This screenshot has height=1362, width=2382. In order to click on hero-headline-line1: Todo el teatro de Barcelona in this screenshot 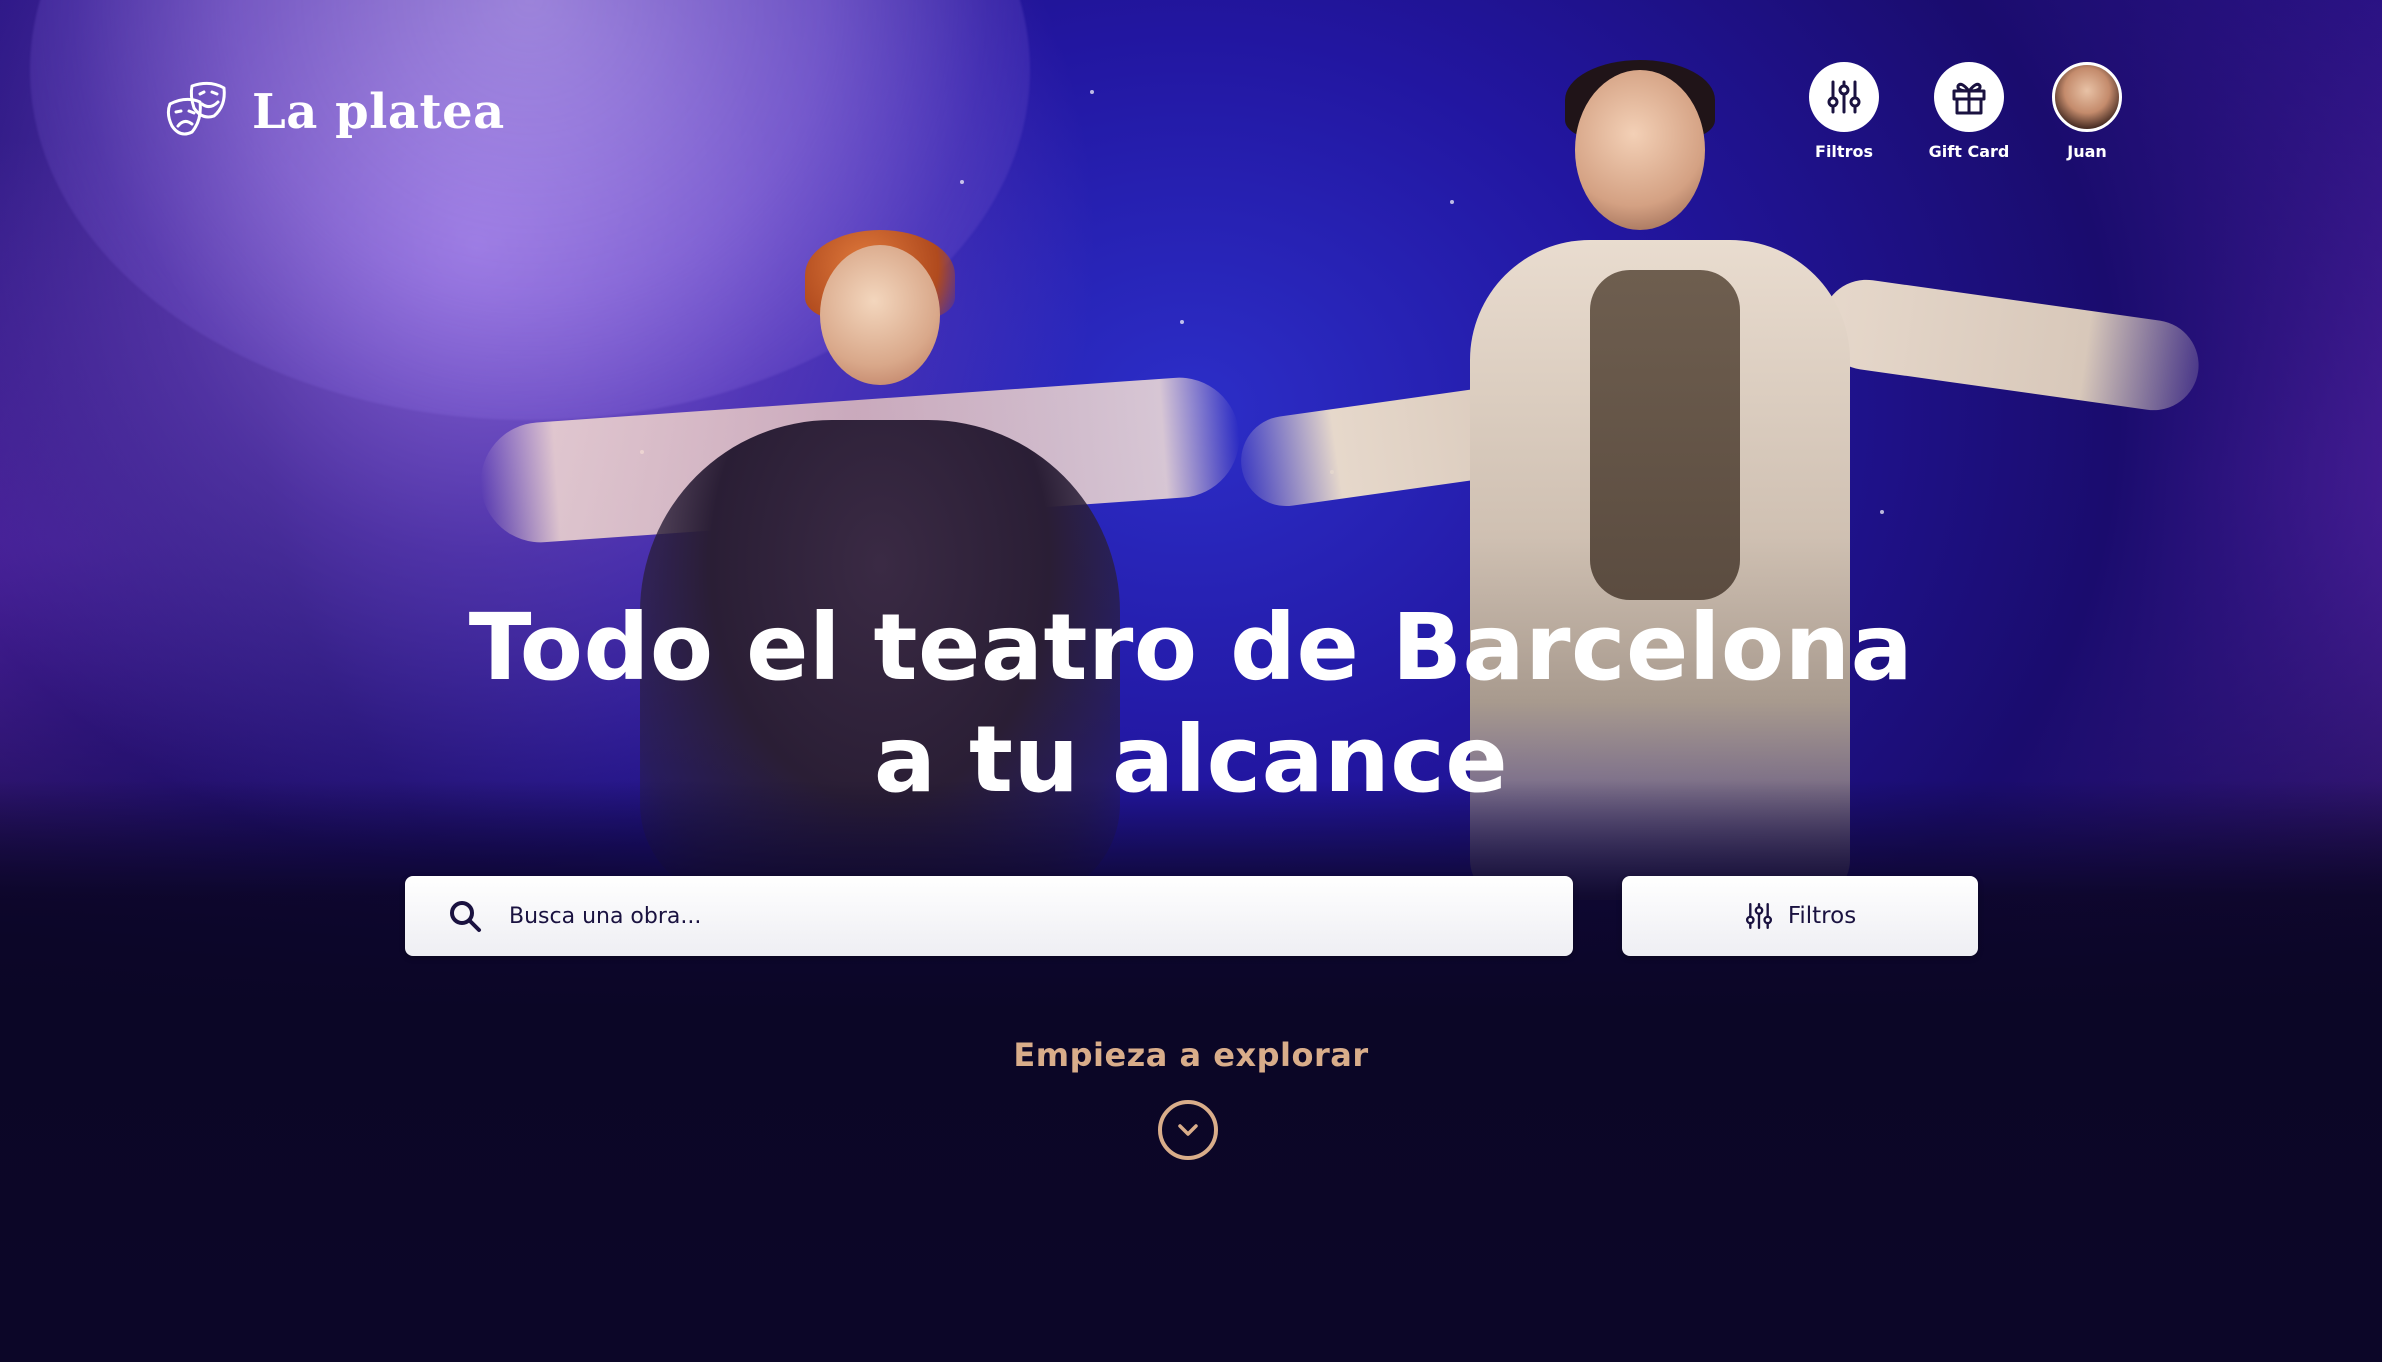, I will do `click(1191, 647)`.